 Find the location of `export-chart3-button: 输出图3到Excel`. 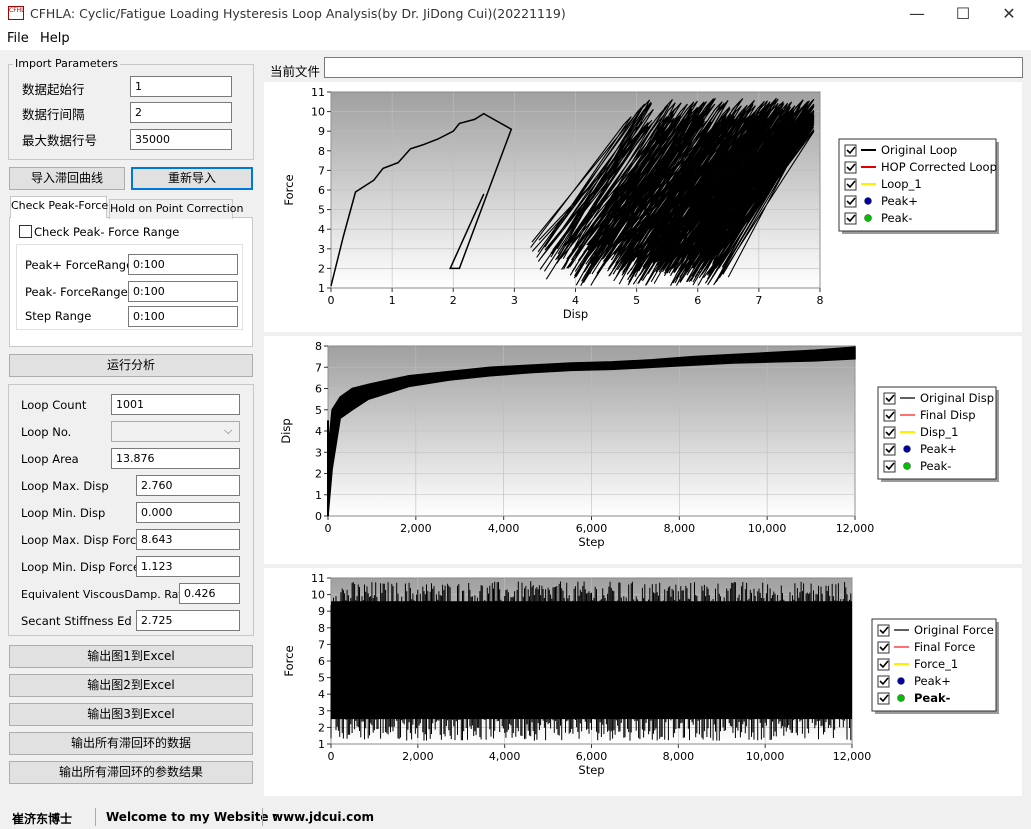

export-chart3-button: 输出图3到Excel is located at coordinates (131, 714).